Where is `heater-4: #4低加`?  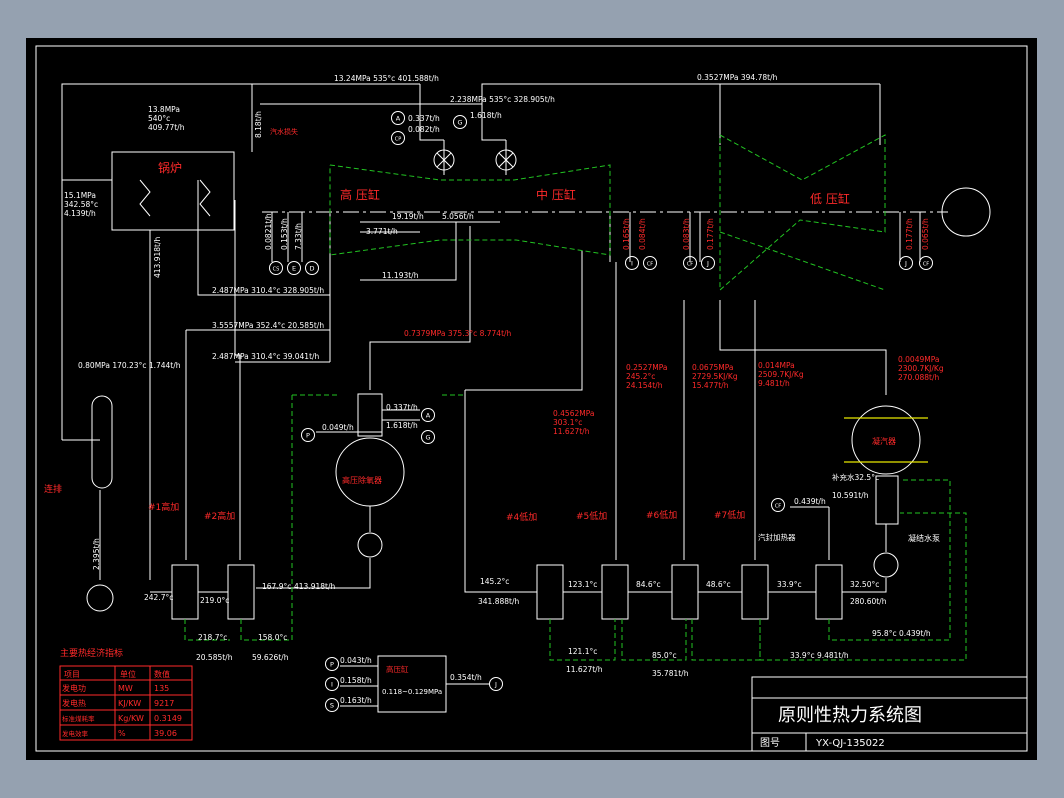
heater-4: #4低加 is located at coordinates (521, 517).